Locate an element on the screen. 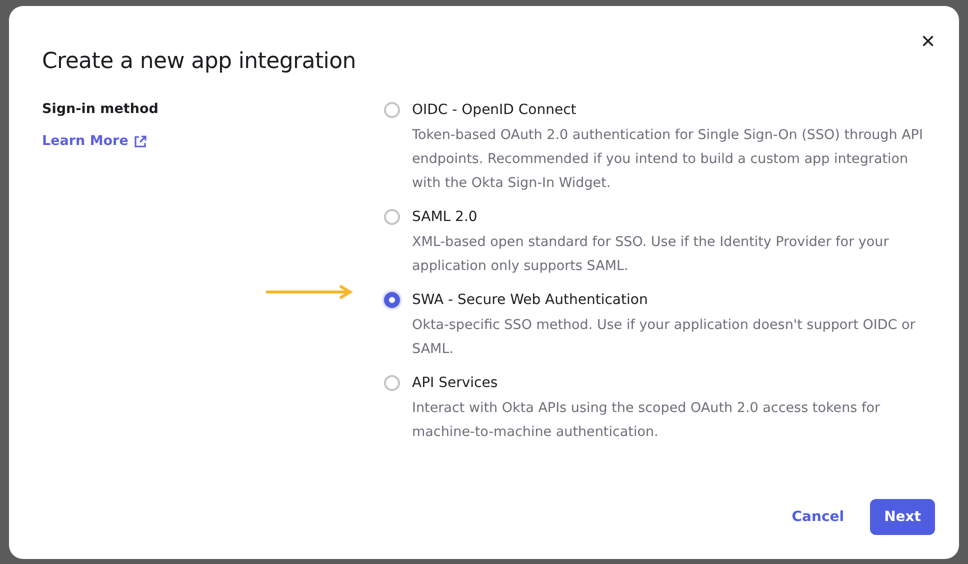  option-description: Interact with Okta APIs using the scoped OAuth 2.0 access tokens for machine-to-machine authentication. is located at coordinates (647, 420).